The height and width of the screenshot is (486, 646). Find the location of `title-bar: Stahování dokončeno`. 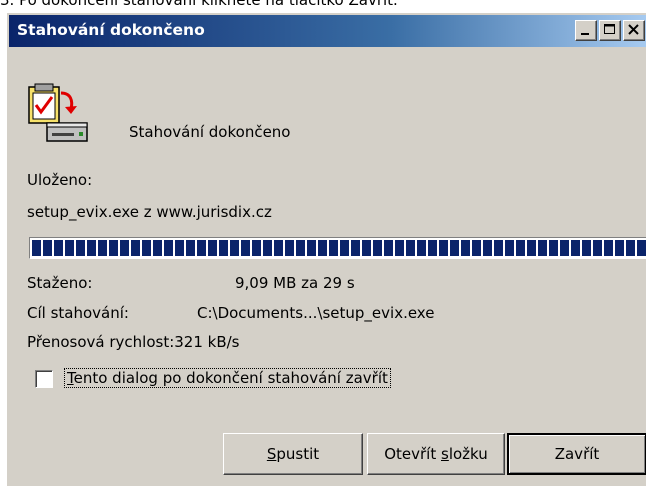

title-bar: Stahování dokončeno is located at coordinates (327, 31).